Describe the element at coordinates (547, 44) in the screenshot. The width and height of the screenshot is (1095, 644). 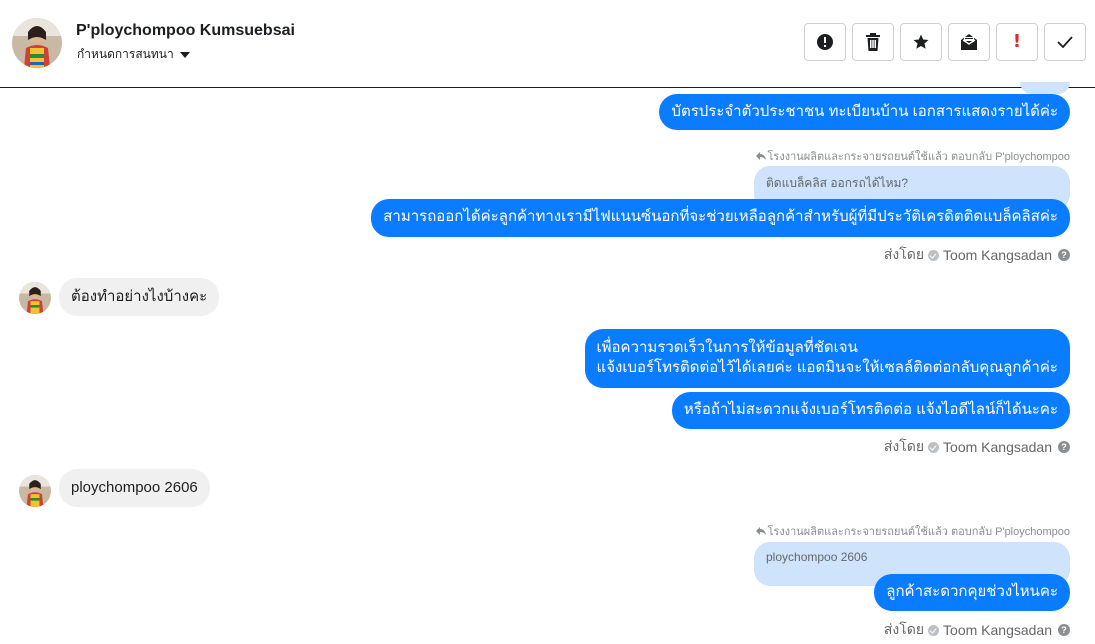
I see `conversation-header: P'ploychompoo Kumsuebsai กำหนดการสนทนา !` at that location.